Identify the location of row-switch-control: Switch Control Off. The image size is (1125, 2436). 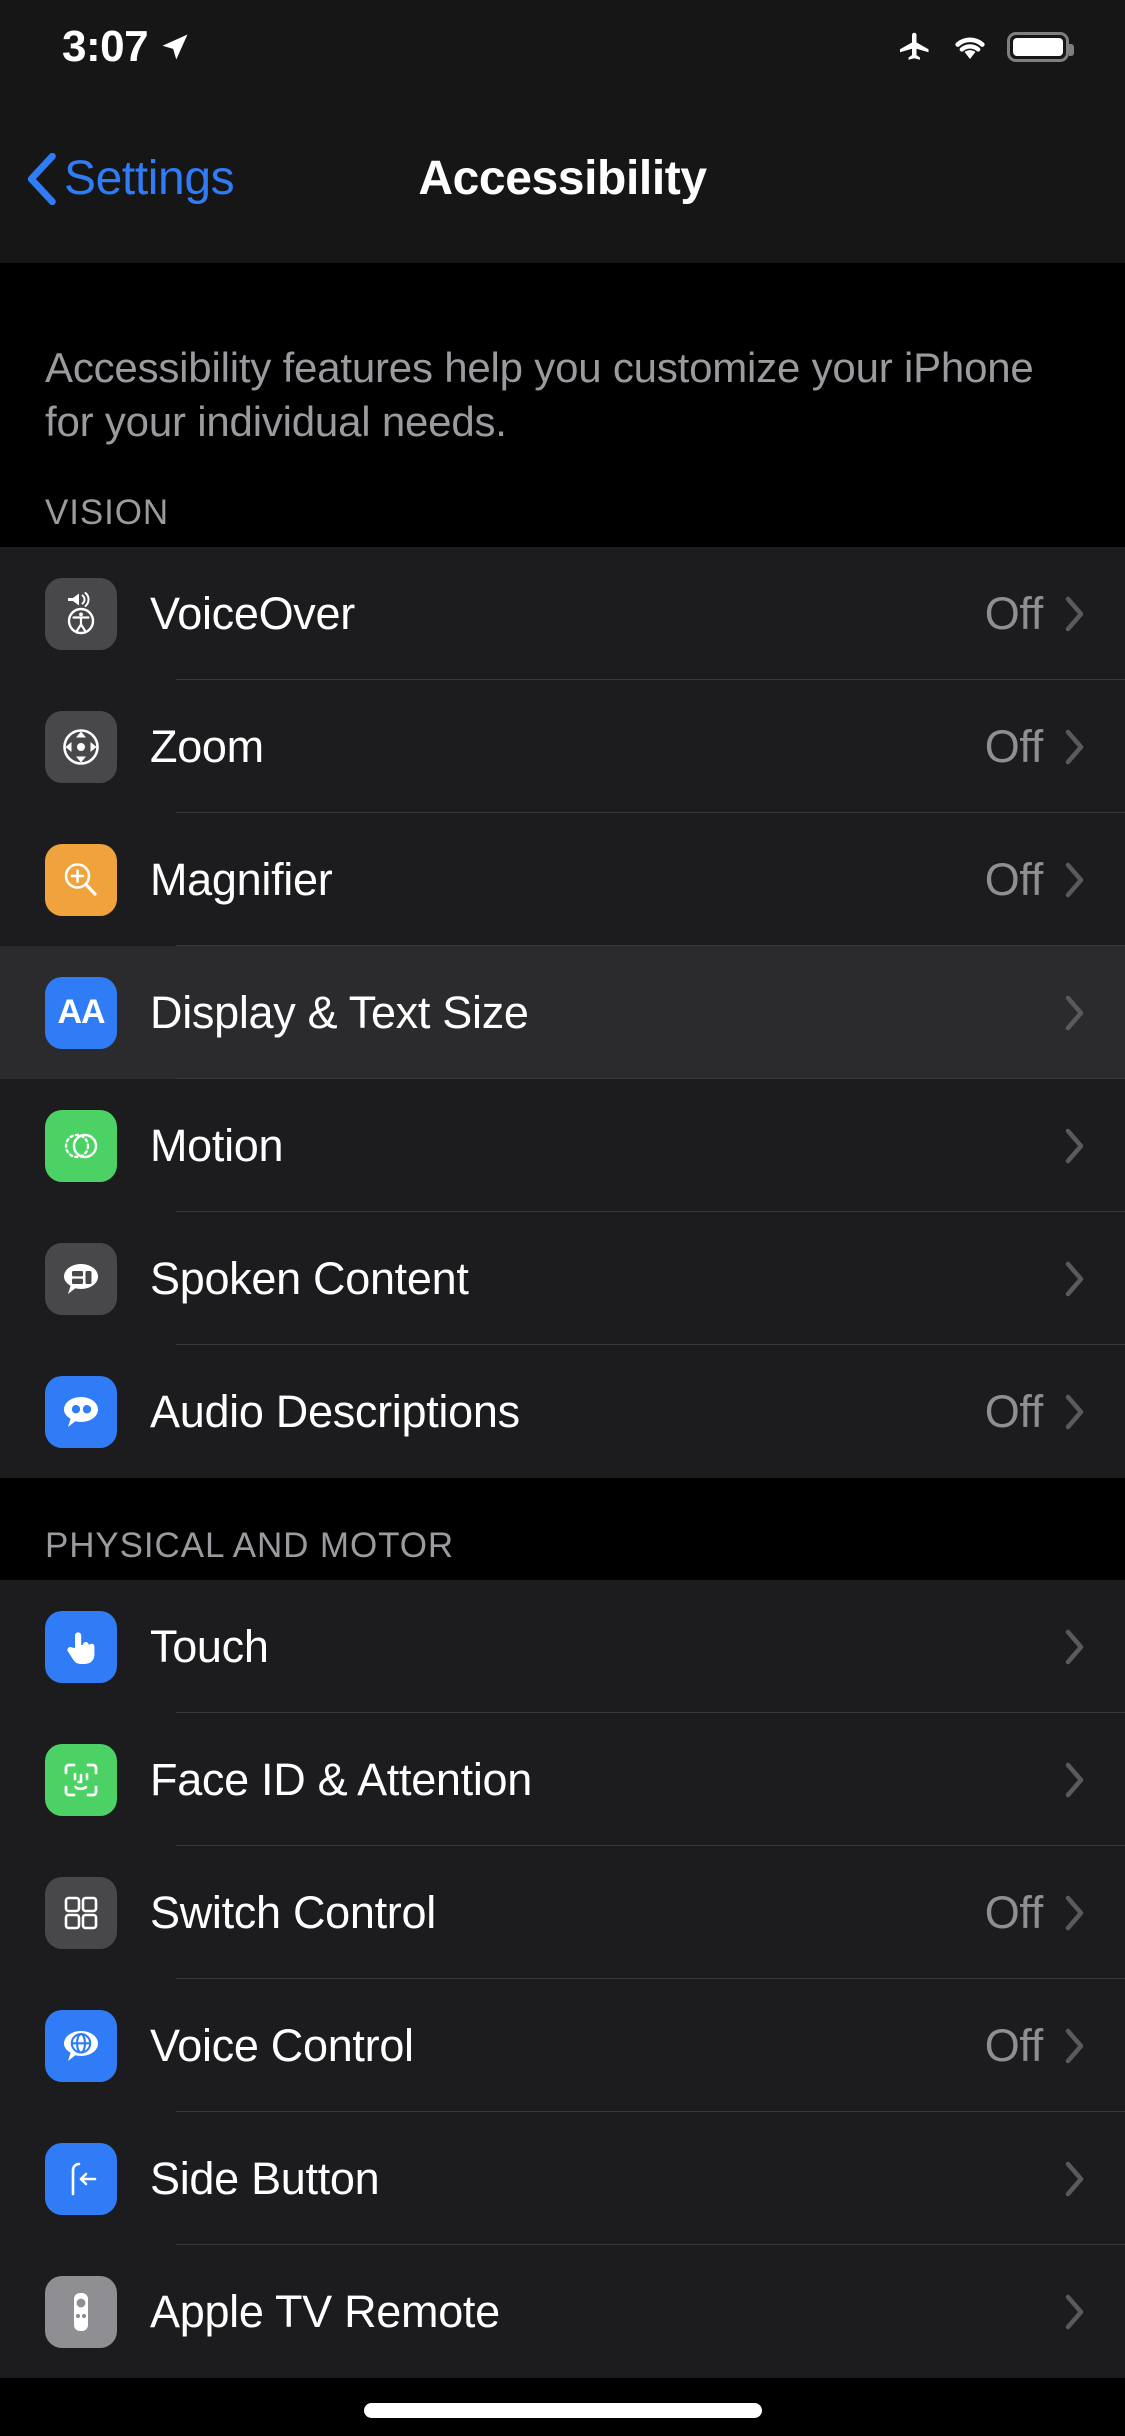
(562, 1913).